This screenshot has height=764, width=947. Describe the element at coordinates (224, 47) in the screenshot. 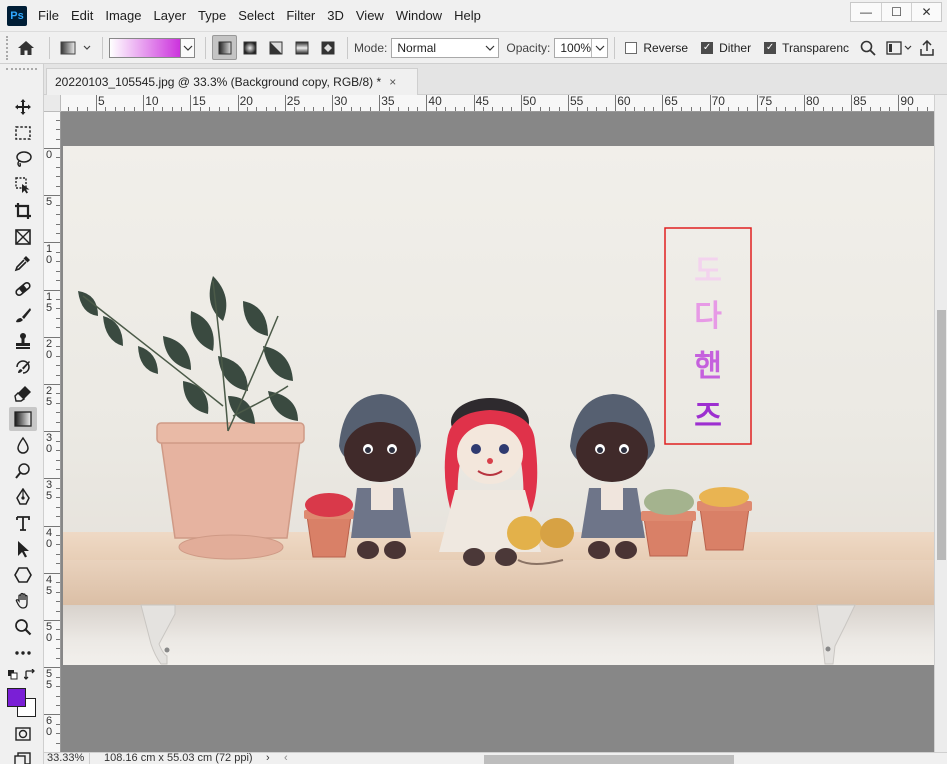

I see `linear-gradient-button` at that location.